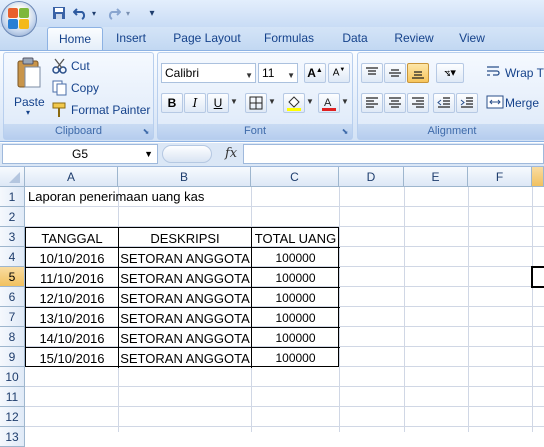  What do you see at coordinates (71, 177) in the screenshot?
I see `column-header-a: A` at bounding box center [71, 177].